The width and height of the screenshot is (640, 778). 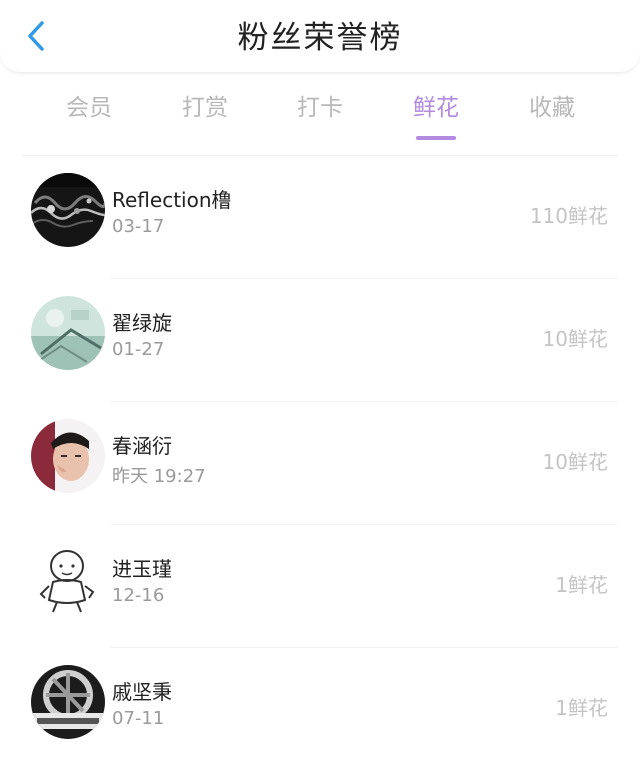 I want to click on tab-members: 会员, so click(x=89, y=105).